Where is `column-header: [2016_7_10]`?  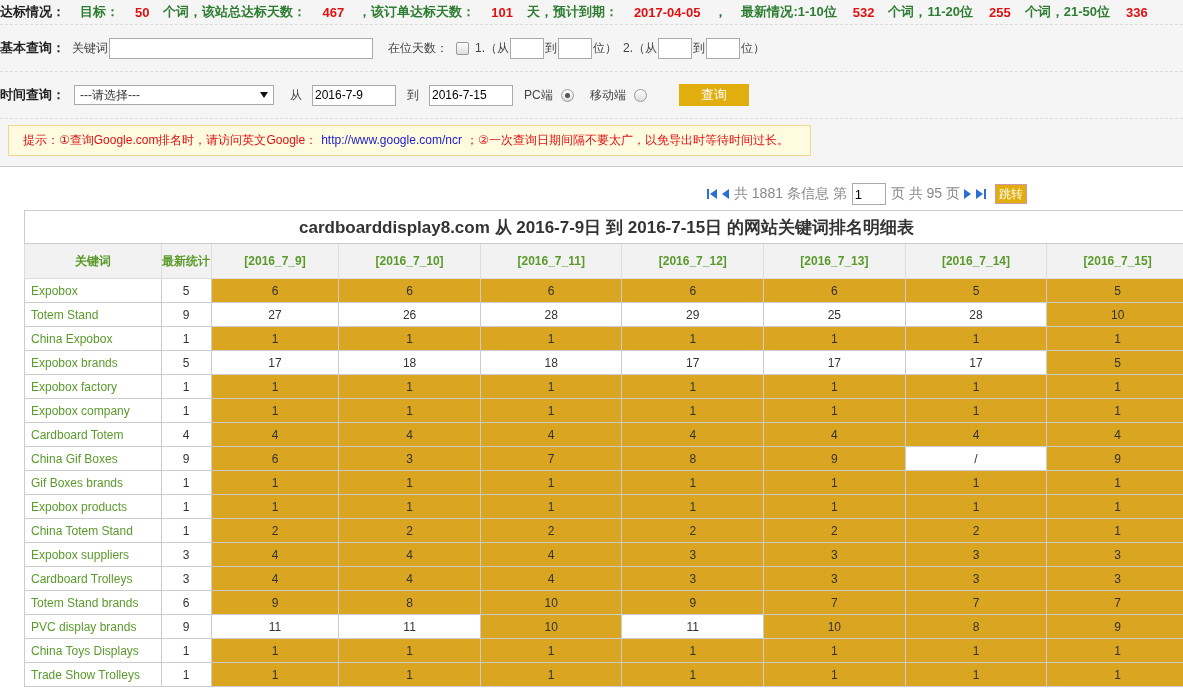 column-header: [2016_7_10] is located at coordinates (409, 261).